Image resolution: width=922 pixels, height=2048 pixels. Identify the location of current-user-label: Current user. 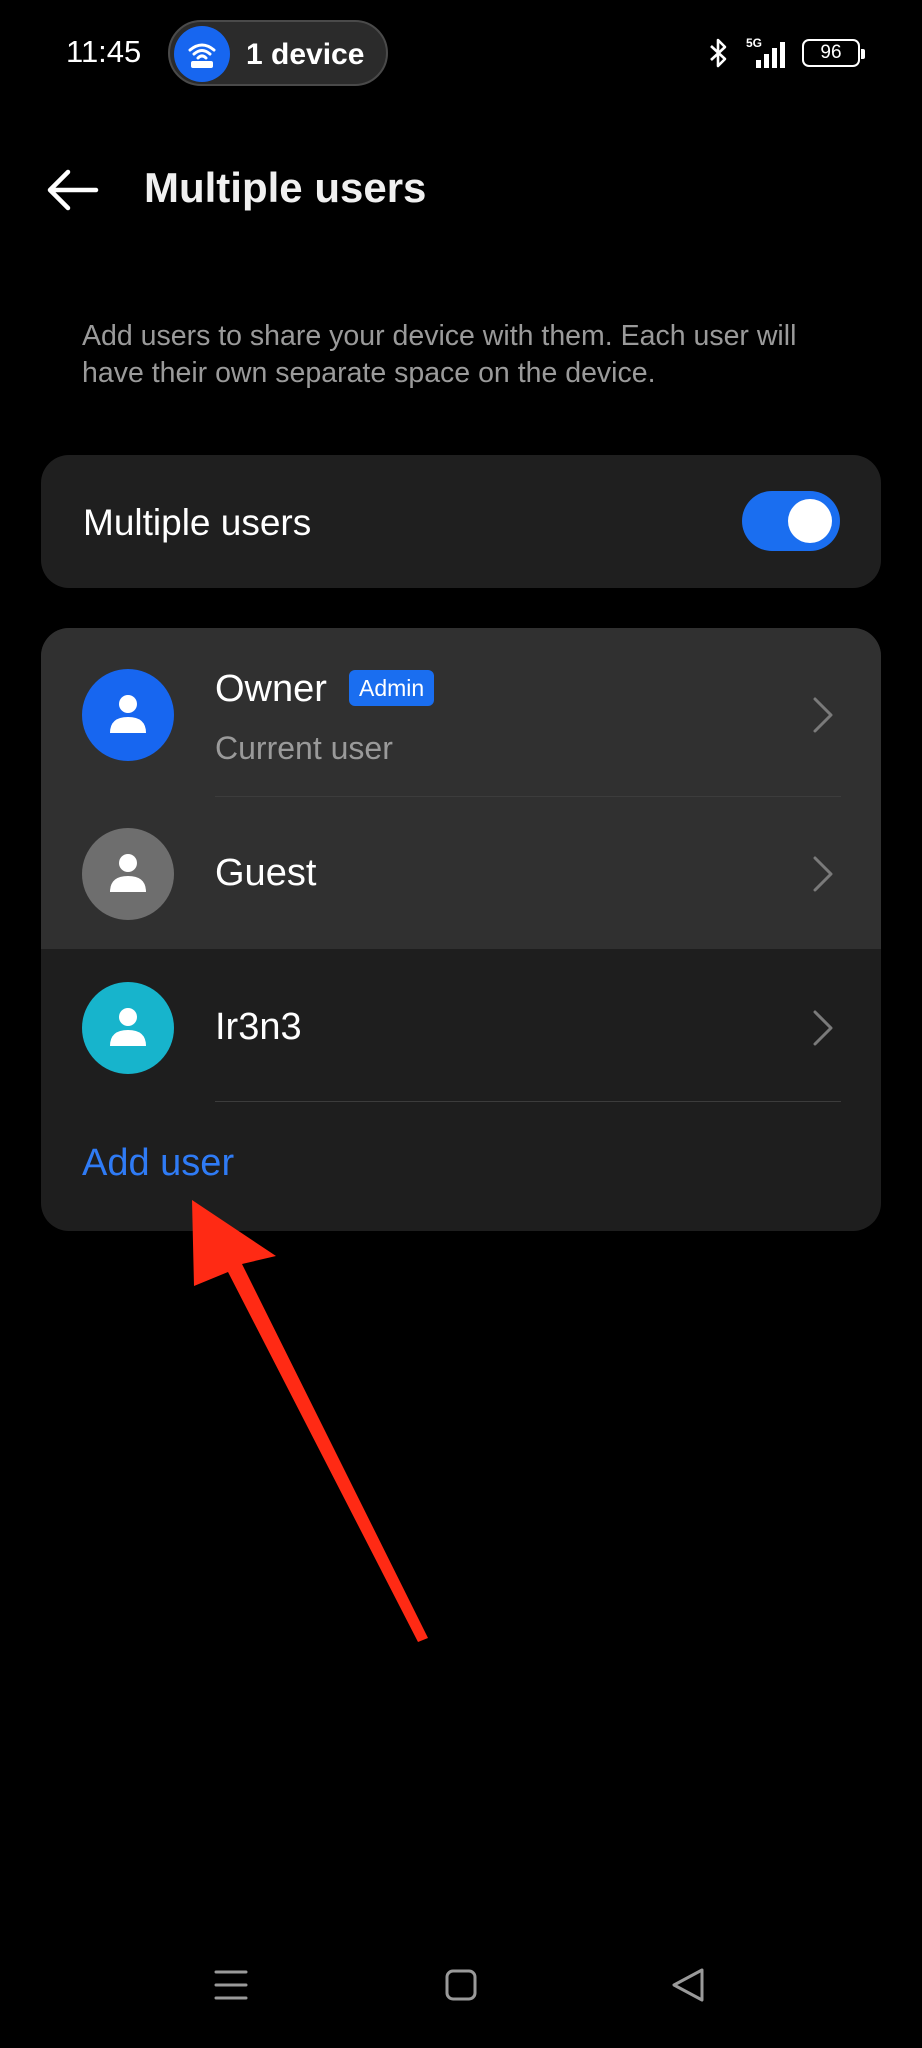
(304, 748).